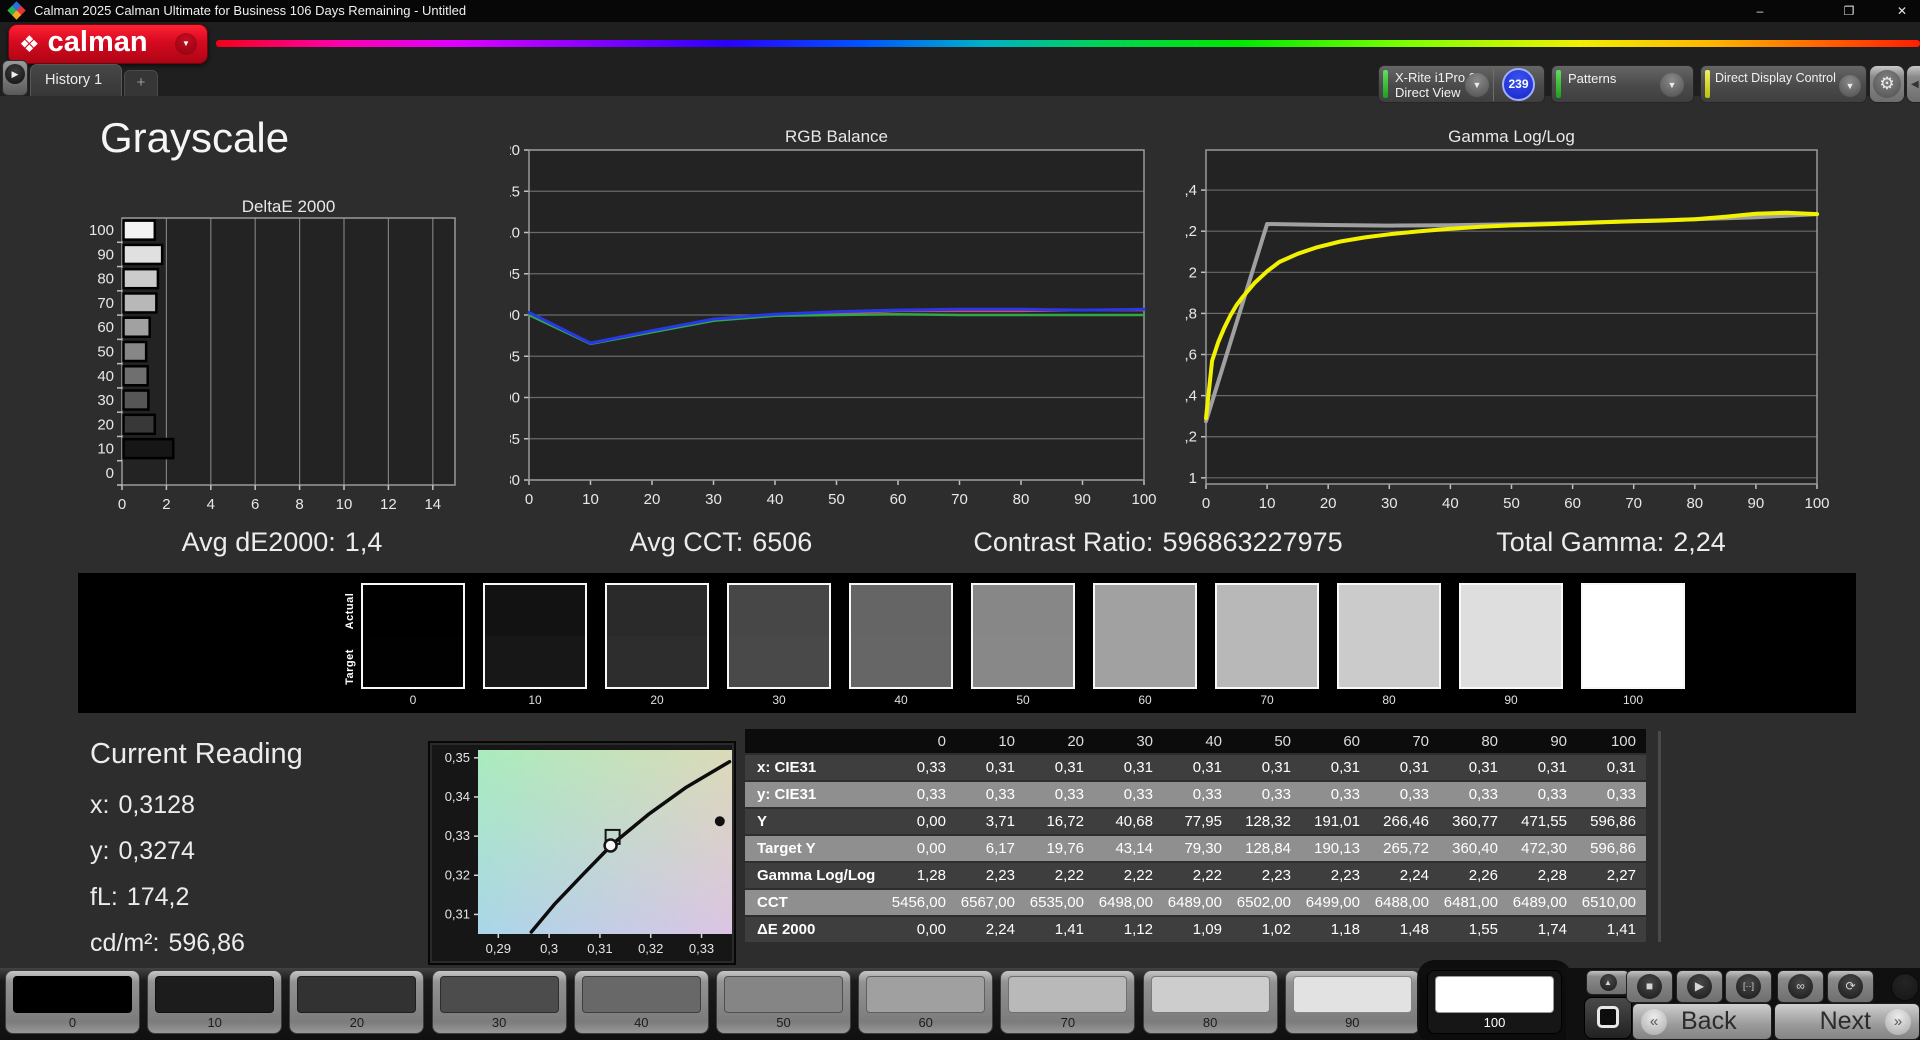 The width and height of the screenshot is (1920, 1040). What do you see at coordinates (1850, 986) in the screenshot?
I see `refresh-button: ⟳` at bounding box center [1850, 986].